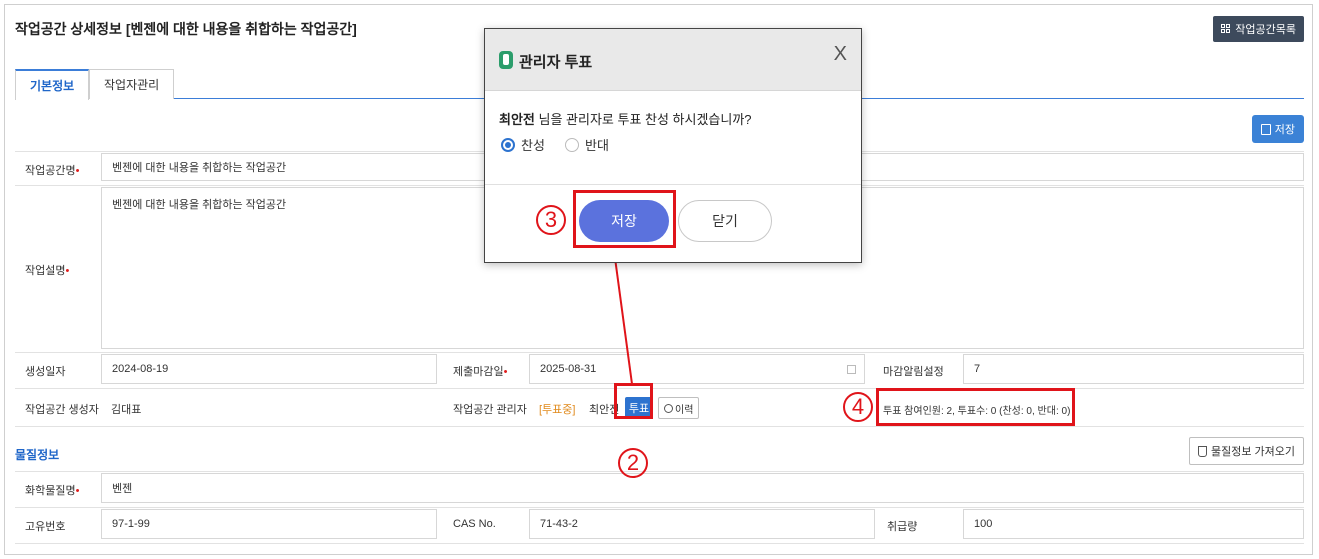  I want to click on document-icon, so click(506, 60).